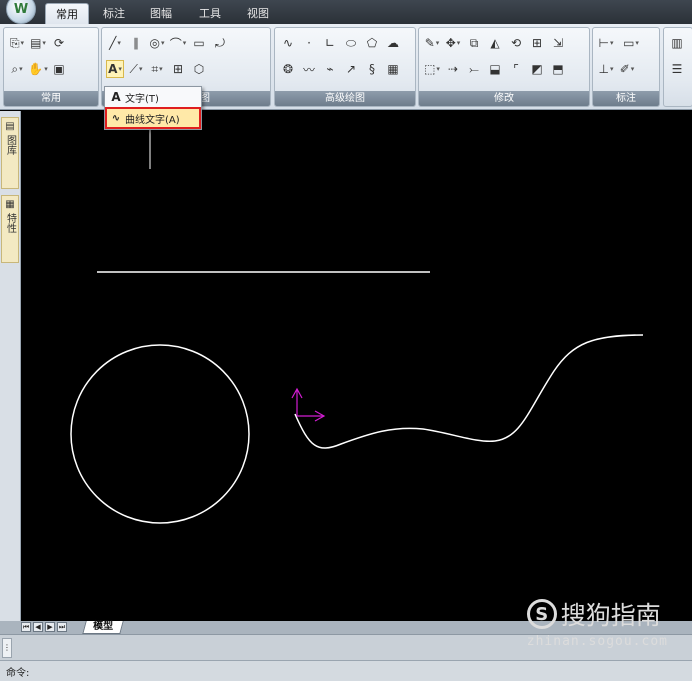  What do you see at coordinates (103, 627) in the screenshot?
I see `tab-model: 模型` at bounding box center [103, 627].